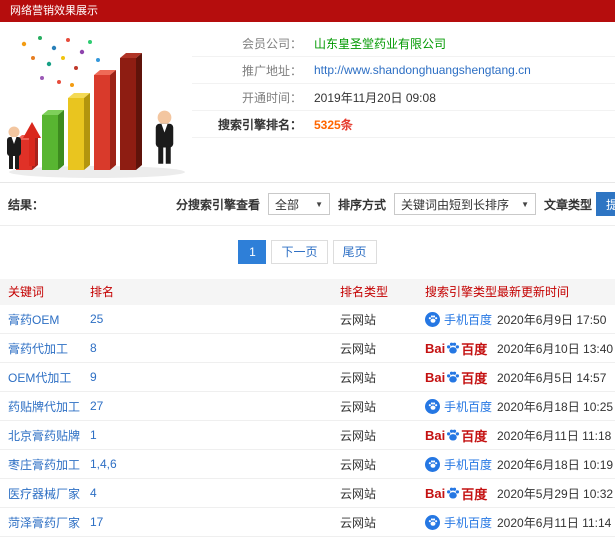 The image size is (615, 537). What do you see at coordinates (33, 320) in the screenshot?
I see `keyword-link: 膏药OEM` at bounding box center [33, 320].